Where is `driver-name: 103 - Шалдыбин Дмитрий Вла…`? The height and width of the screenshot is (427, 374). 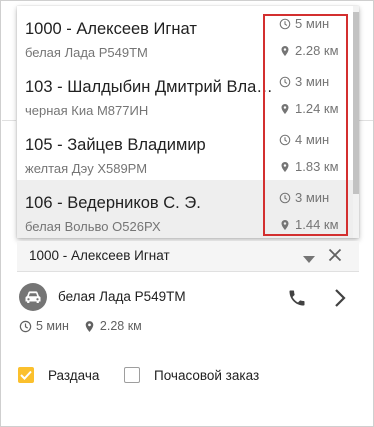
driver-name: 103 - Шалдыбин Дмитрий Вла… is located at coordinates (149, 87).